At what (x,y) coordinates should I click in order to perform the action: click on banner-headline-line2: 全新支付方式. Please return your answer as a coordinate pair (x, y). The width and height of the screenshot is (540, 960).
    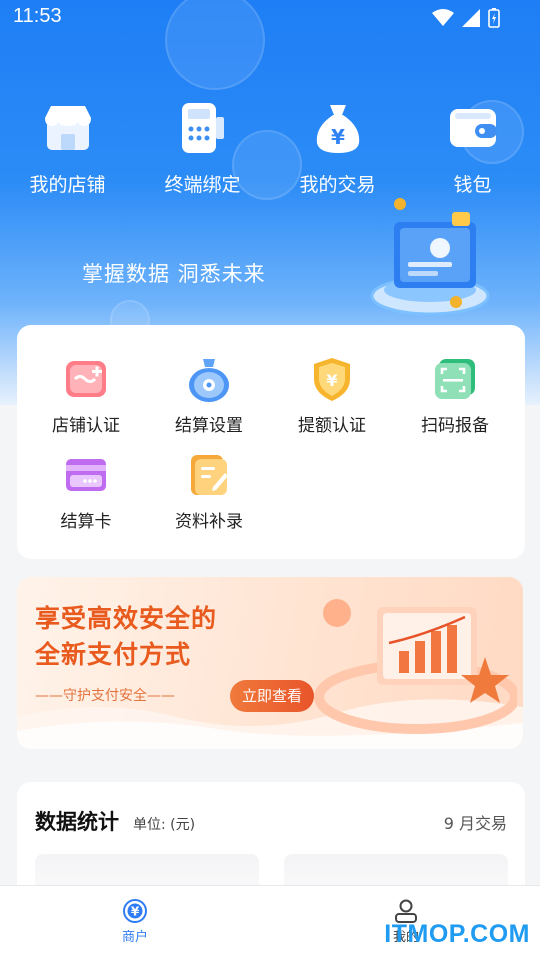
    Looking at the image, I should click on (113, 654).